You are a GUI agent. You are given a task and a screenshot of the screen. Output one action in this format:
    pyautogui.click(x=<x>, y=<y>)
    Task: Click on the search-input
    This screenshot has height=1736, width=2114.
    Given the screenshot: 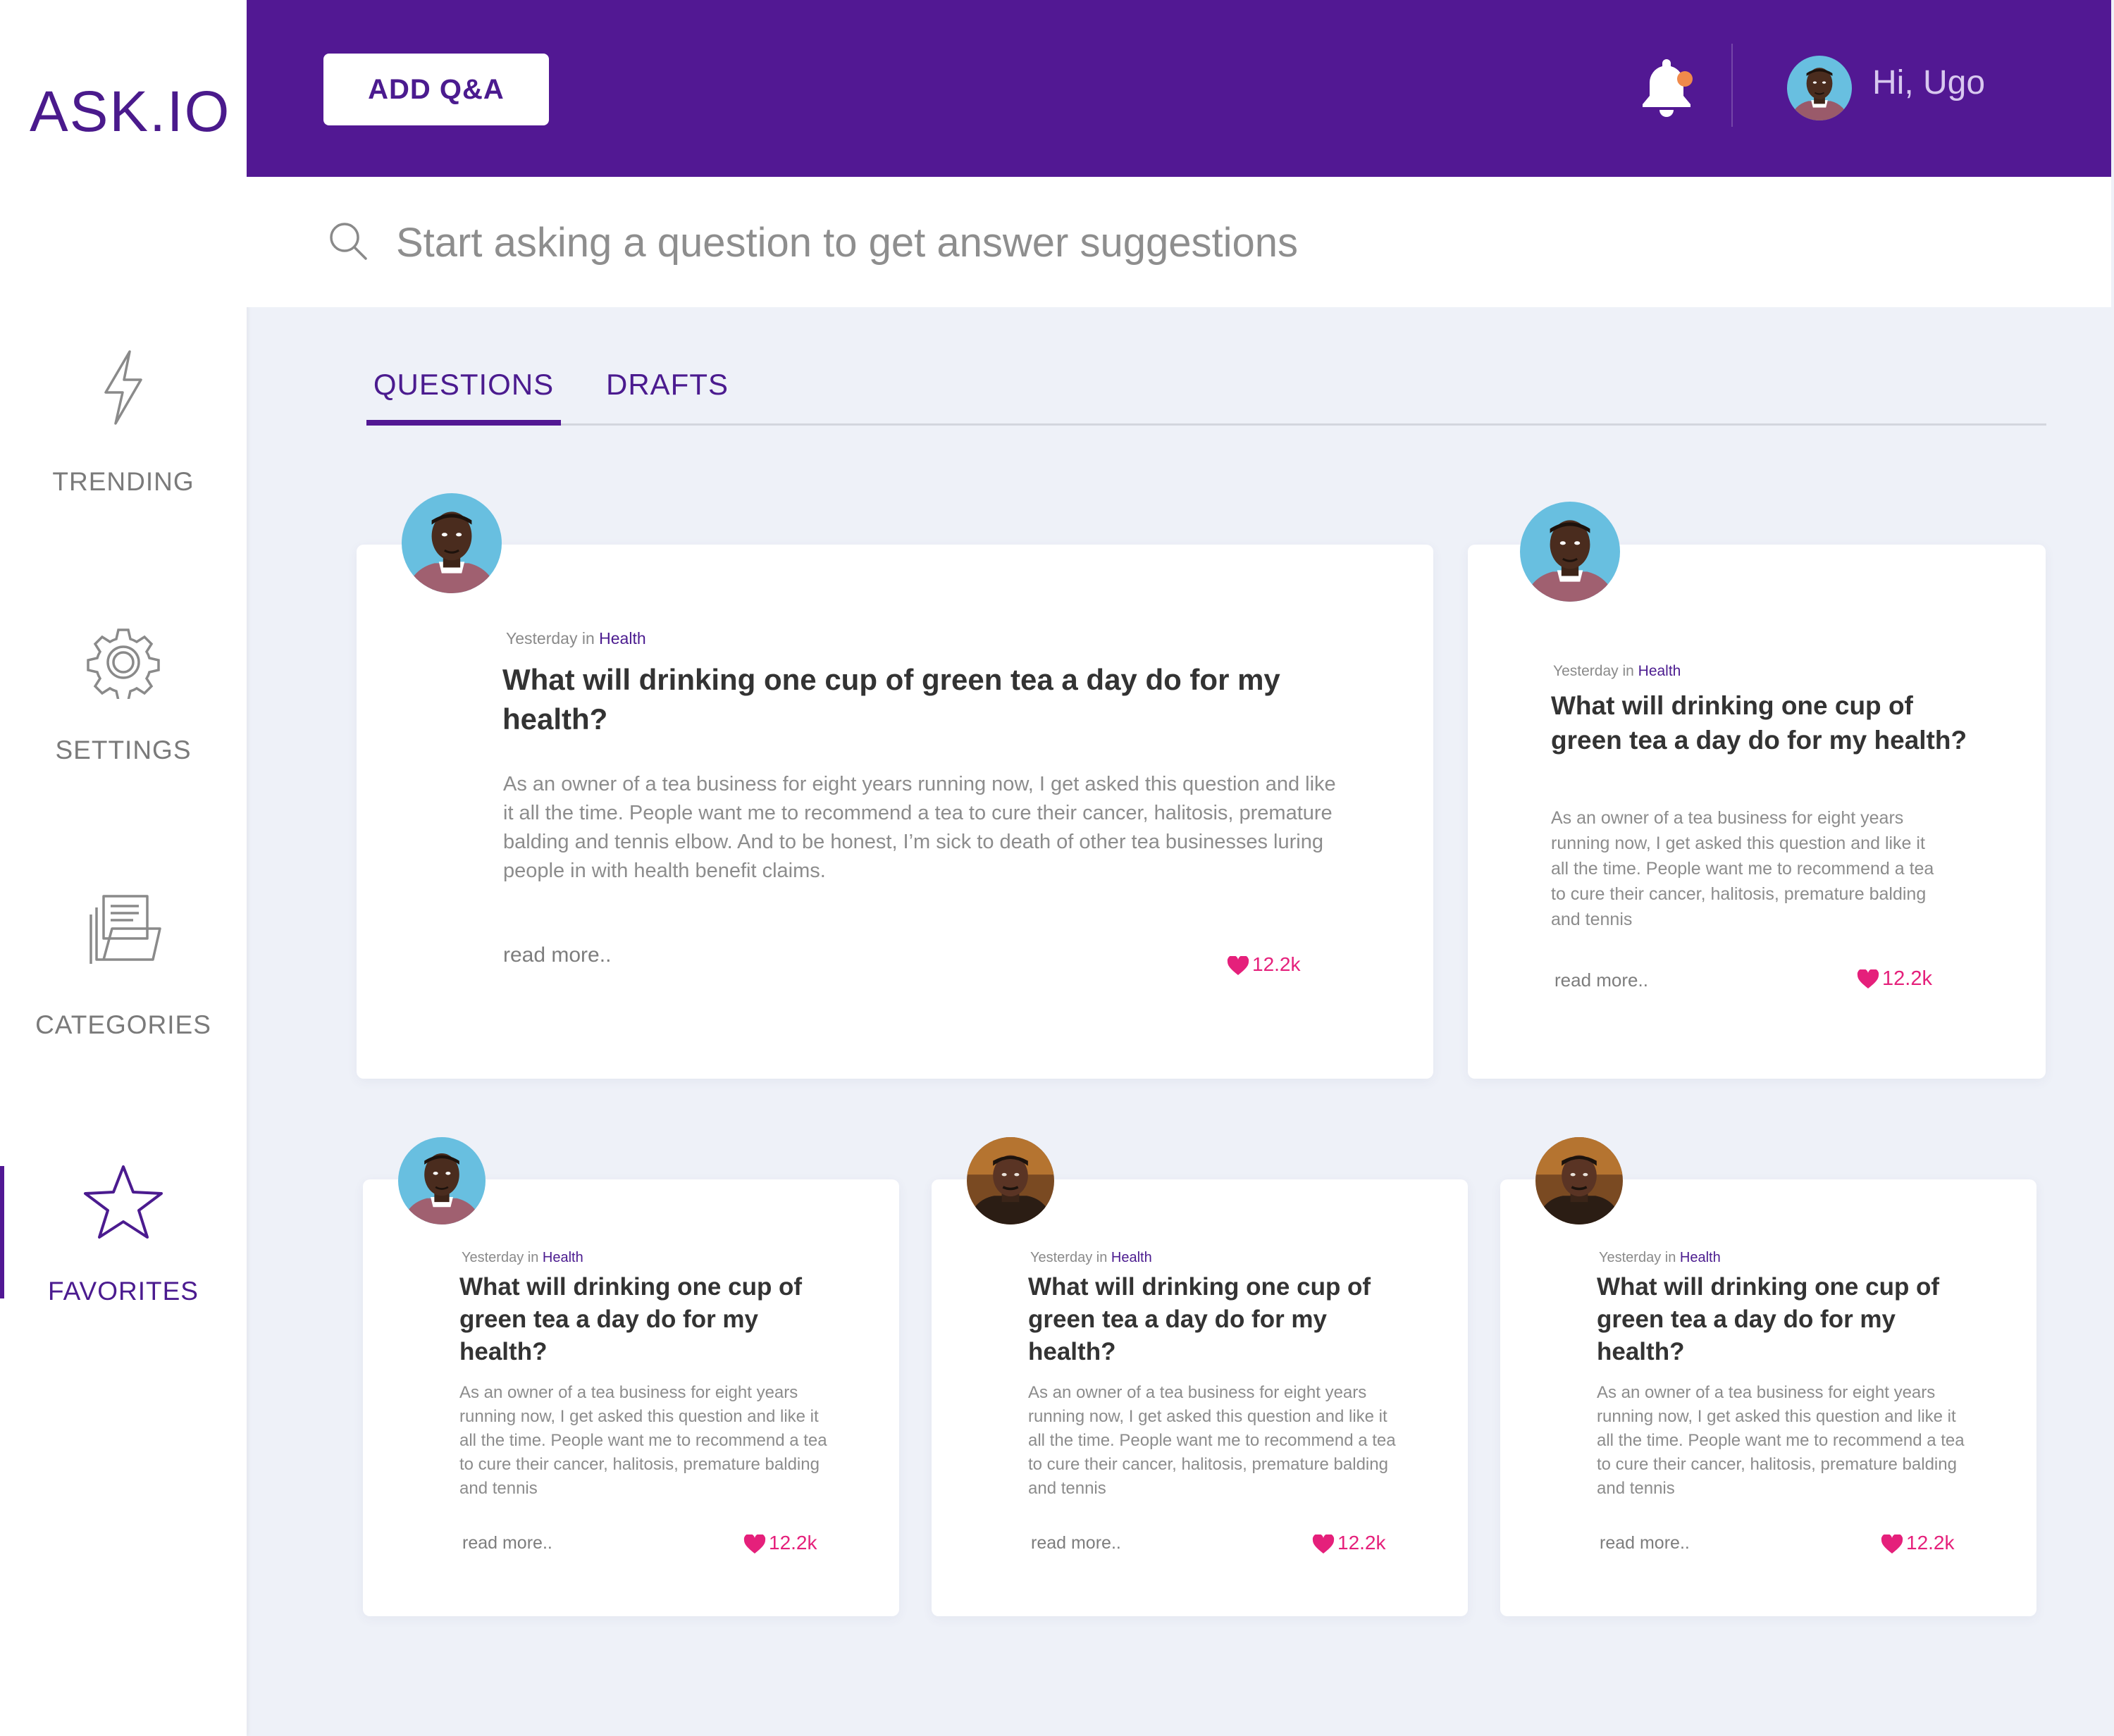 What is the action you would take?
    pyautogui.click(x=1206, y=242)
    